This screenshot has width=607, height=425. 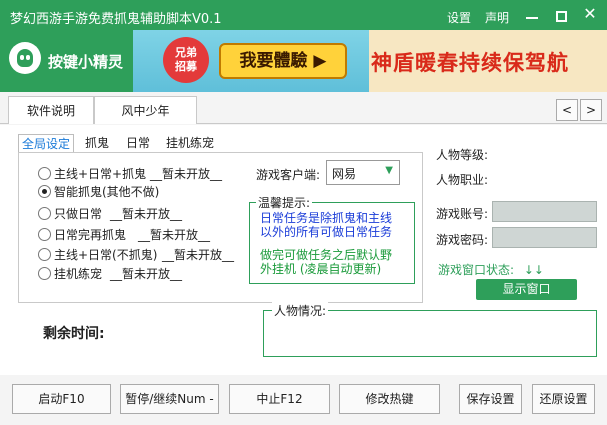 I want to click on client-label: 游戏客户端:, so click(x=288, y=175).